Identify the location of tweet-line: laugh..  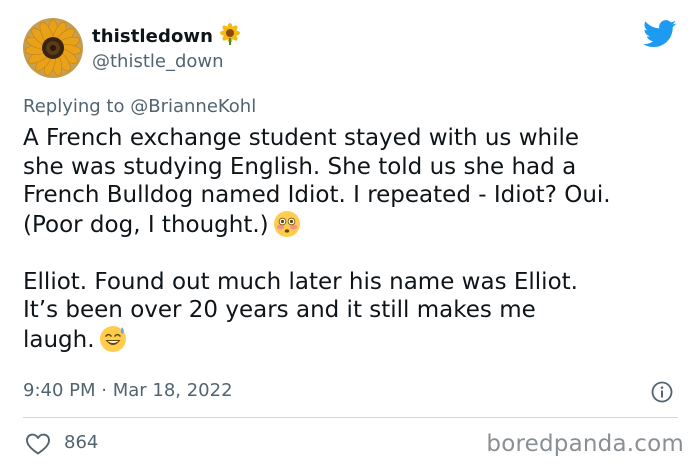
(59, 339).